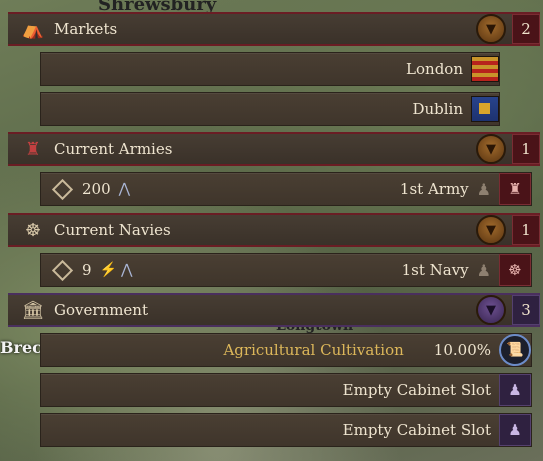  Describe the element at coordinates (33, 29) in the screenshot. I see `market-stall-icon: ⛺` at that location.